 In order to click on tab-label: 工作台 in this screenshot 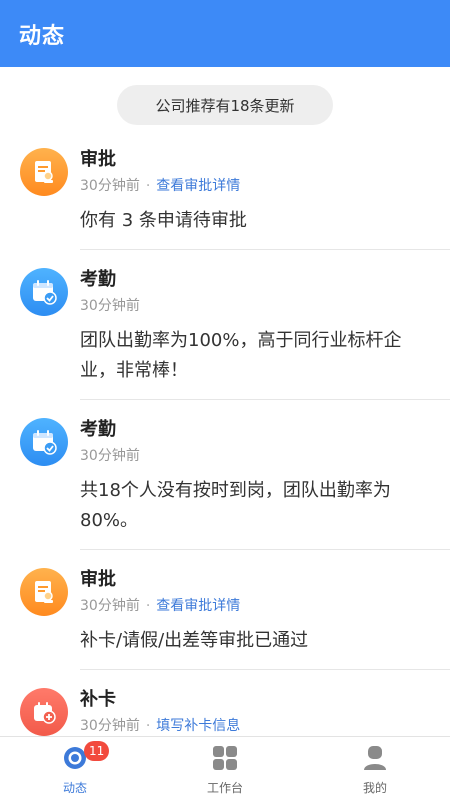, I will do `click(224, 788)`.